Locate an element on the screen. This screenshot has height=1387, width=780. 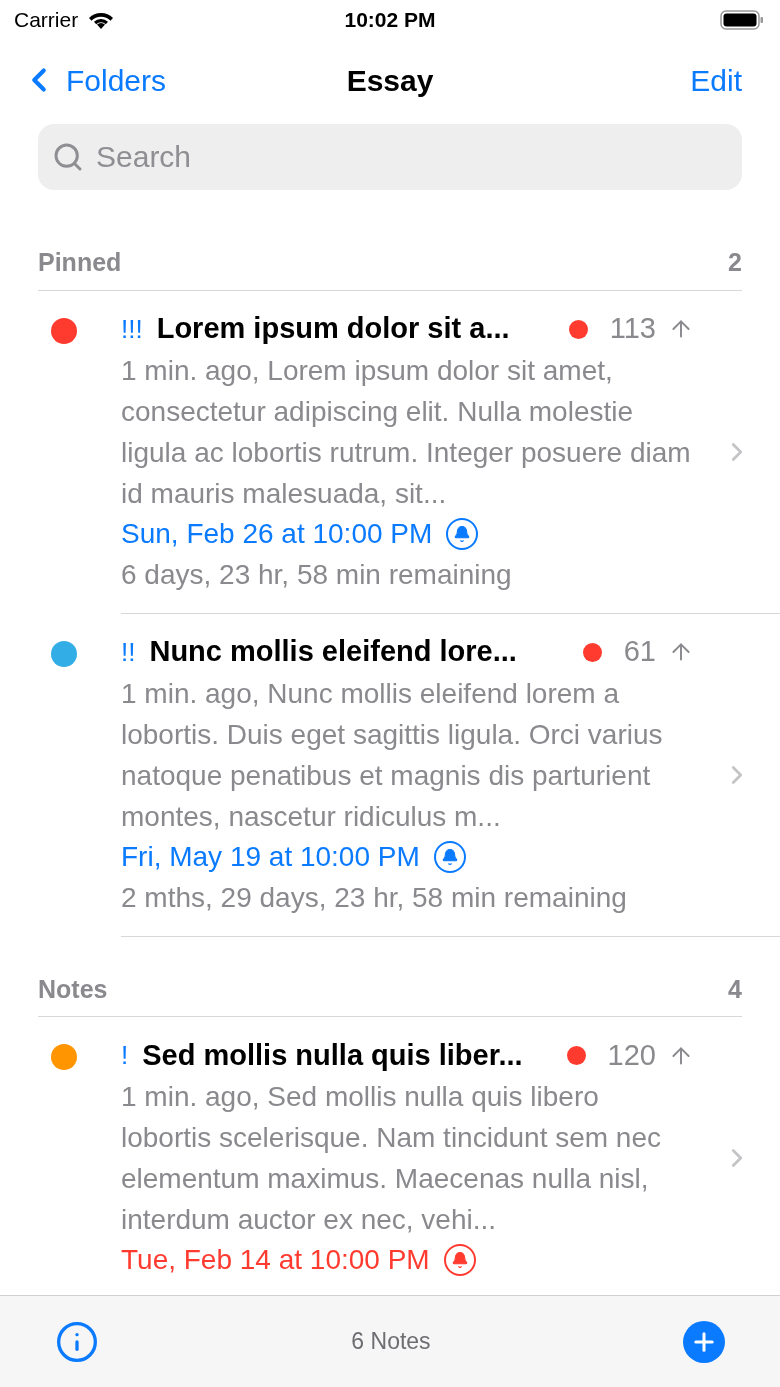
priority-marks: !!! is located at coordinates (132, 329).